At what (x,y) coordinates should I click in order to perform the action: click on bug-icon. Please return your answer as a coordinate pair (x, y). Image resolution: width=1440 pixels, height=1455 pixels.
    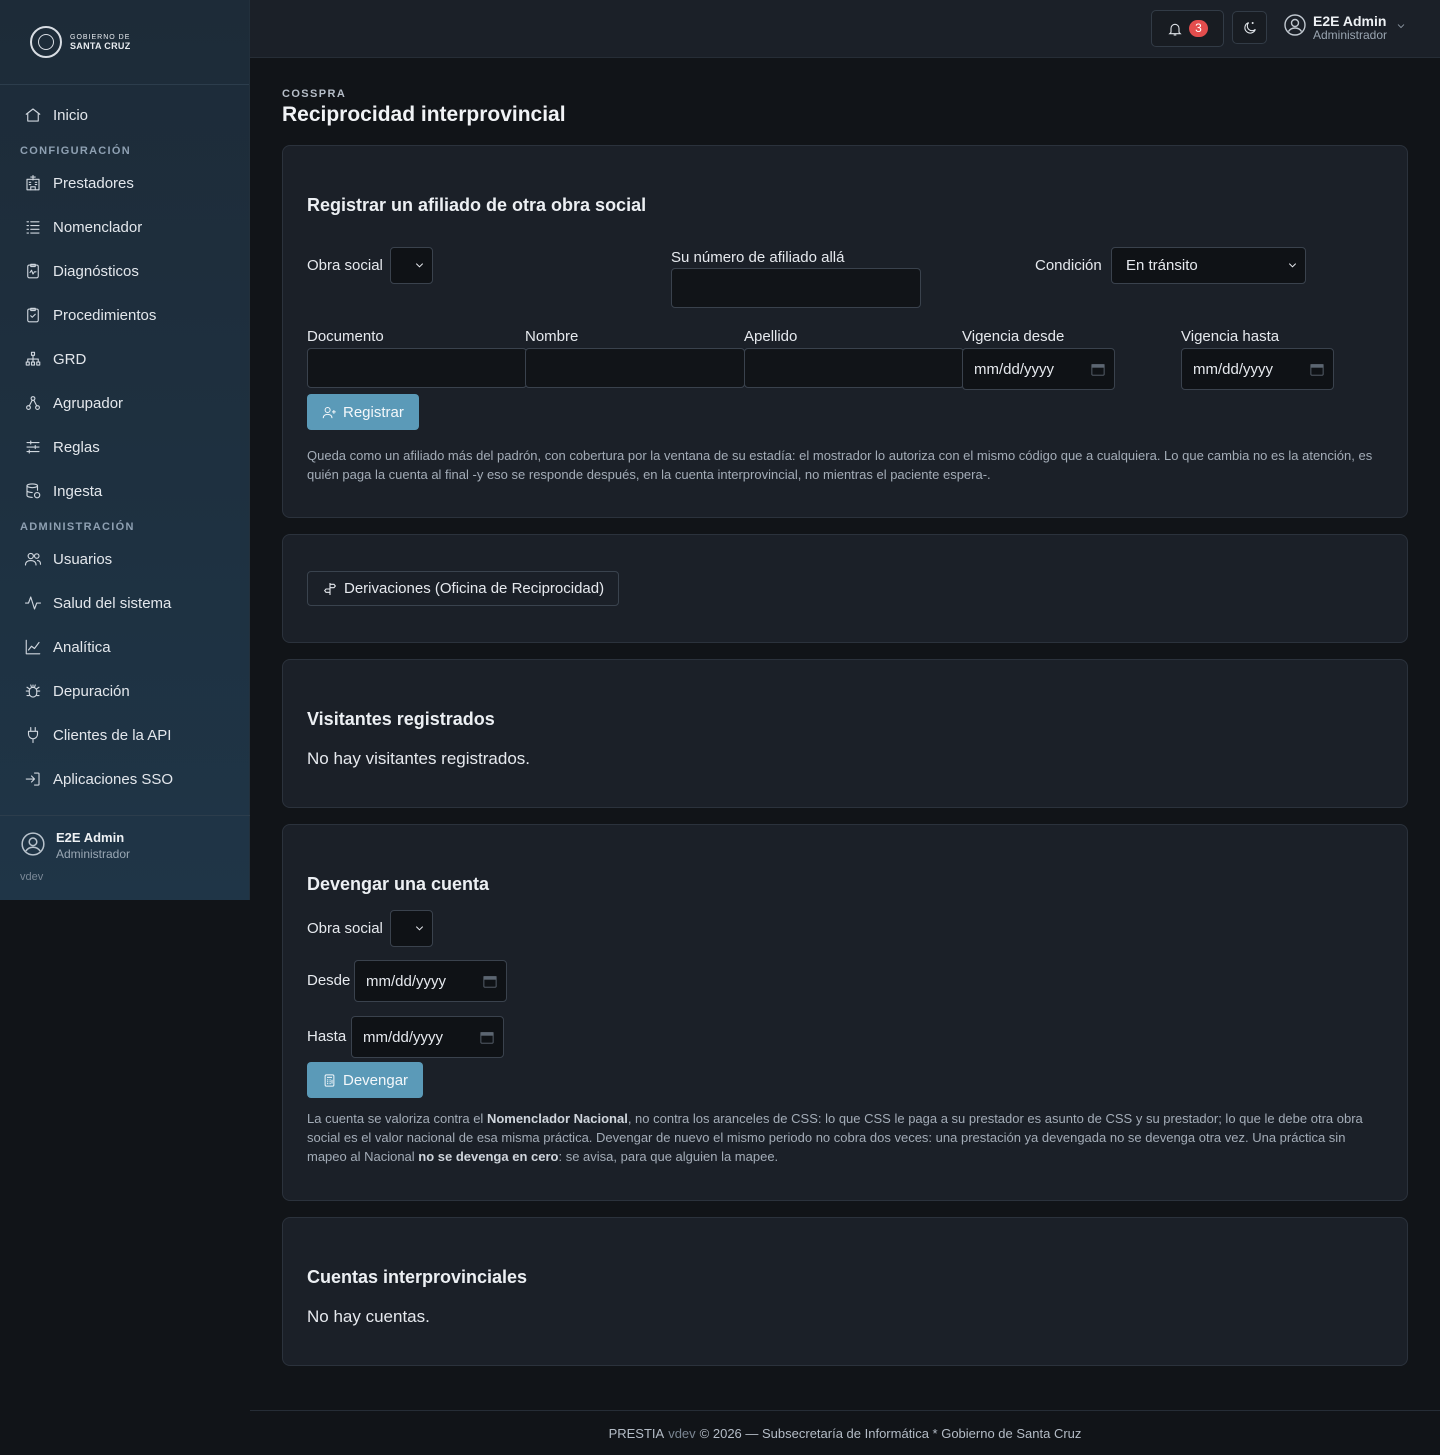
    Looking at the image, I should click on (33, 691).